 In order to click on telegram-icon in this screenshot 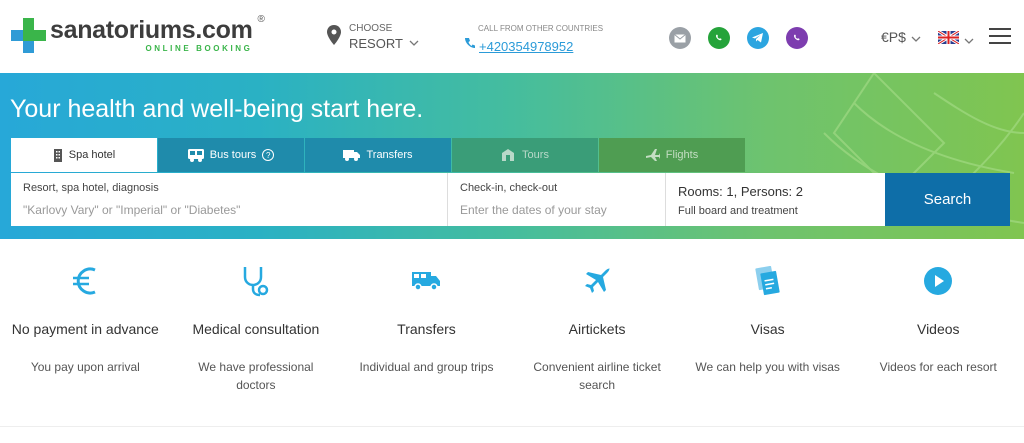, I will do `click(758, 38)`.